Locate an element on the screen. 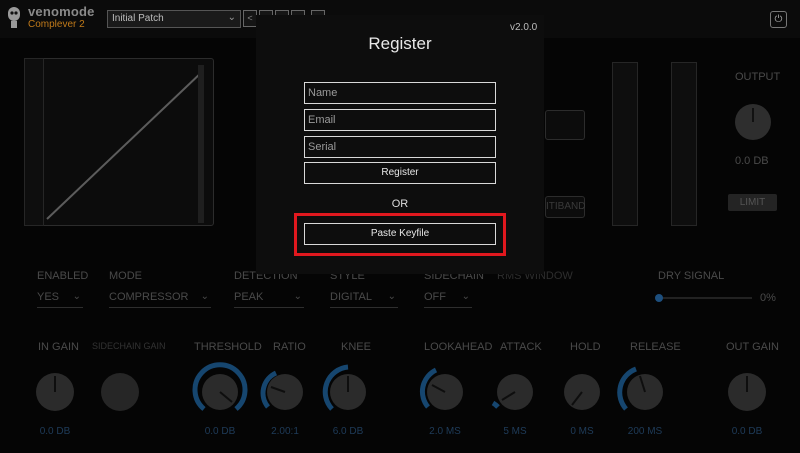  dry-signal-value: 0% is located at coordinates (768, 298).